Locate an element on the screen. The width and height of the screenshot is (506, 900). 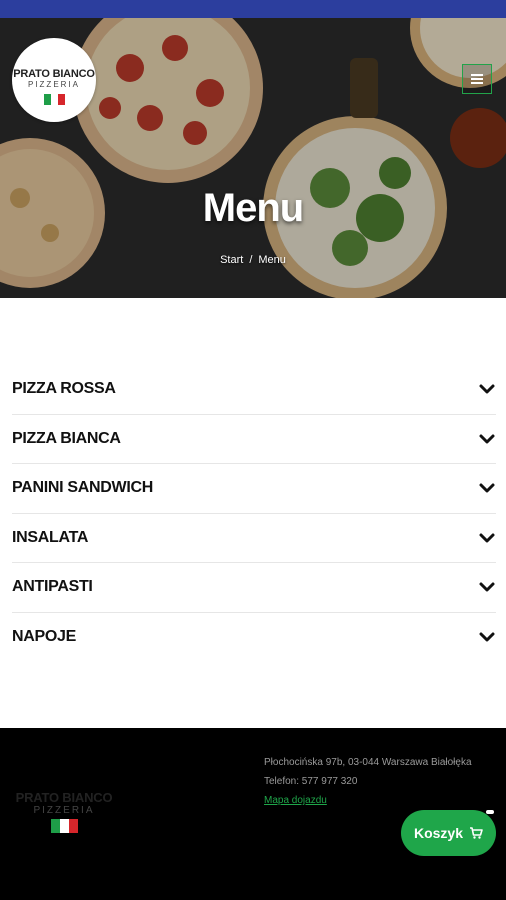
breadcrumb-home-link: Start is located at coordinates (231, 260).